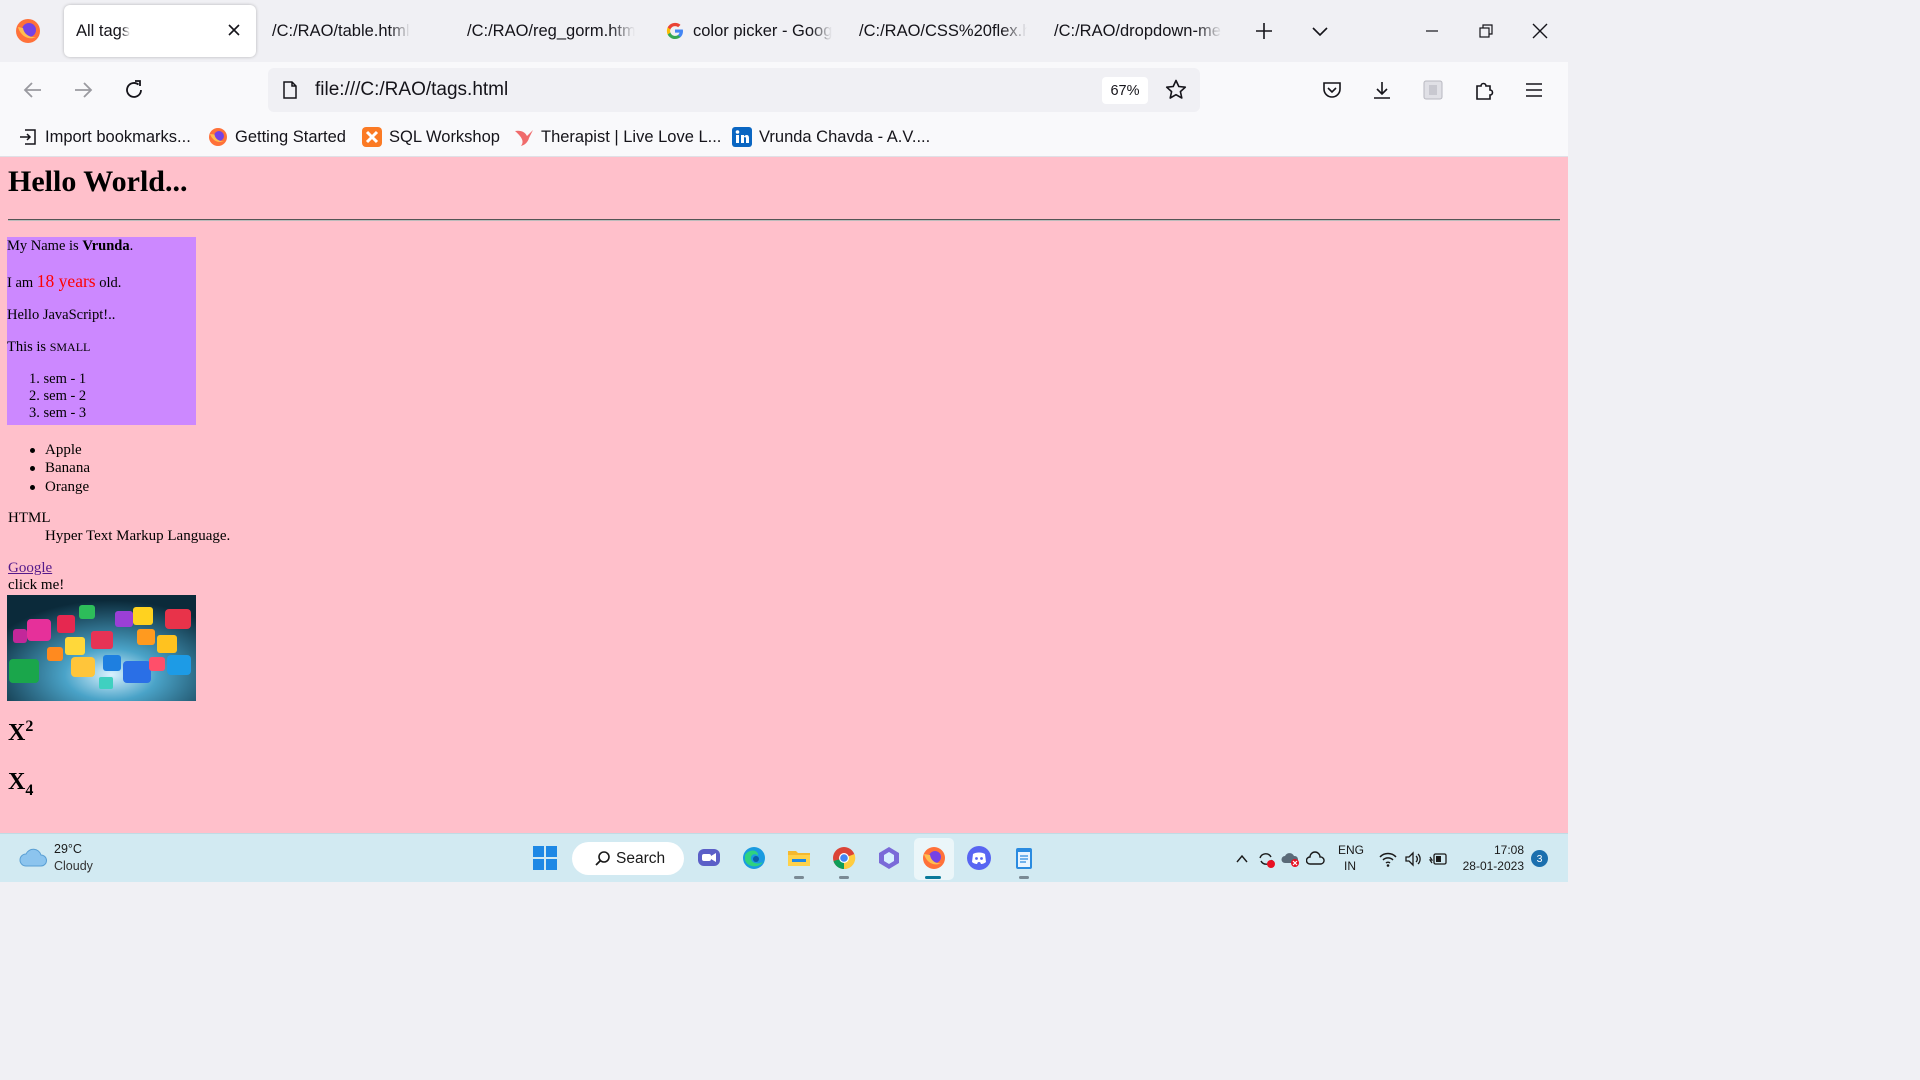  I want to click on tab-color-picker: color picker - Google Search, so click(748, 31).